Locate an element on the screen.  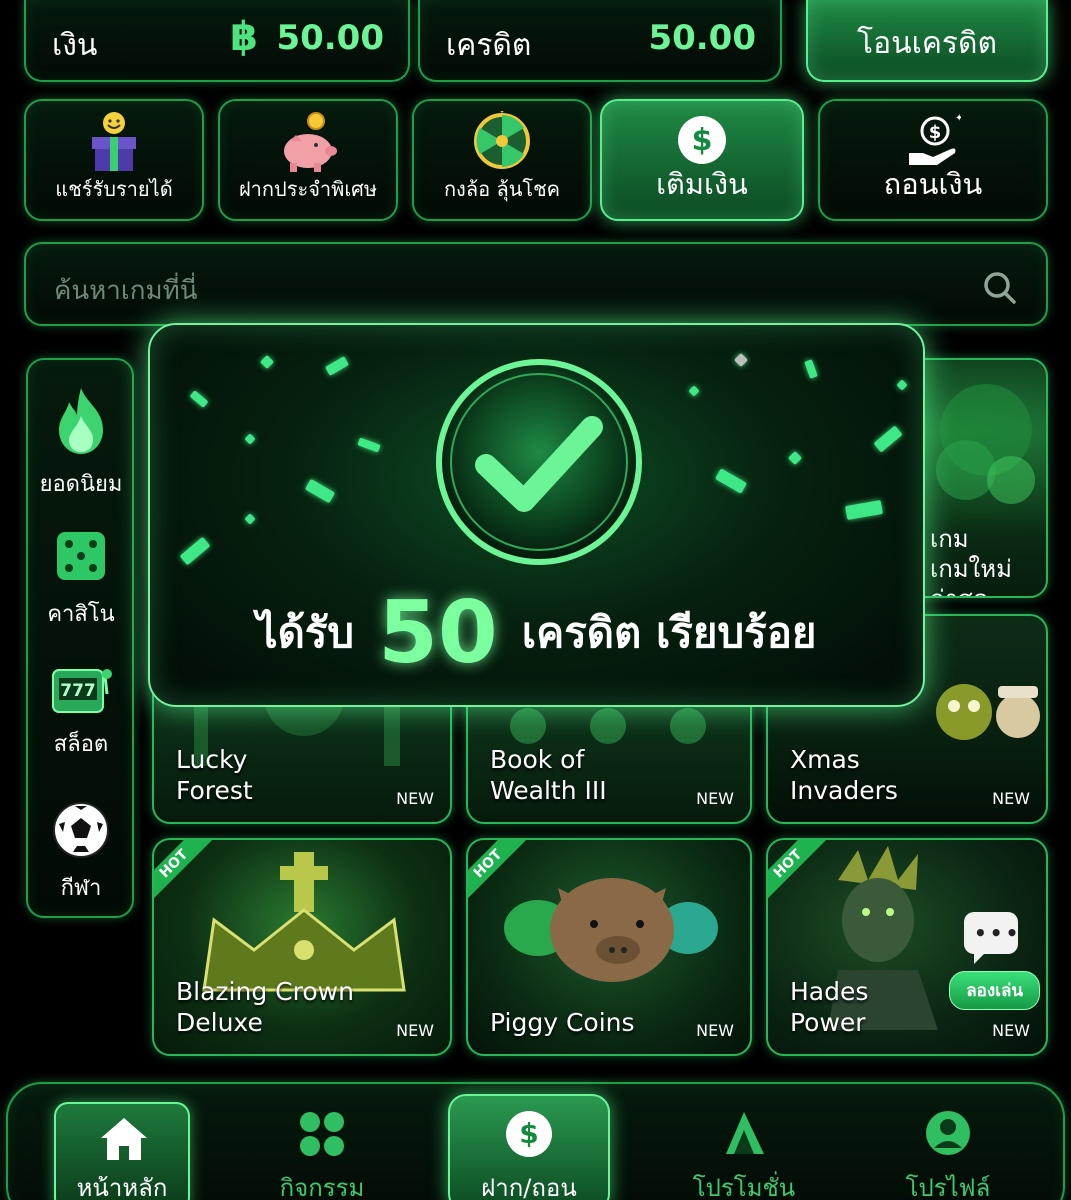
nav-activity: กิจกรรม is located at coordinates (322, 1142).